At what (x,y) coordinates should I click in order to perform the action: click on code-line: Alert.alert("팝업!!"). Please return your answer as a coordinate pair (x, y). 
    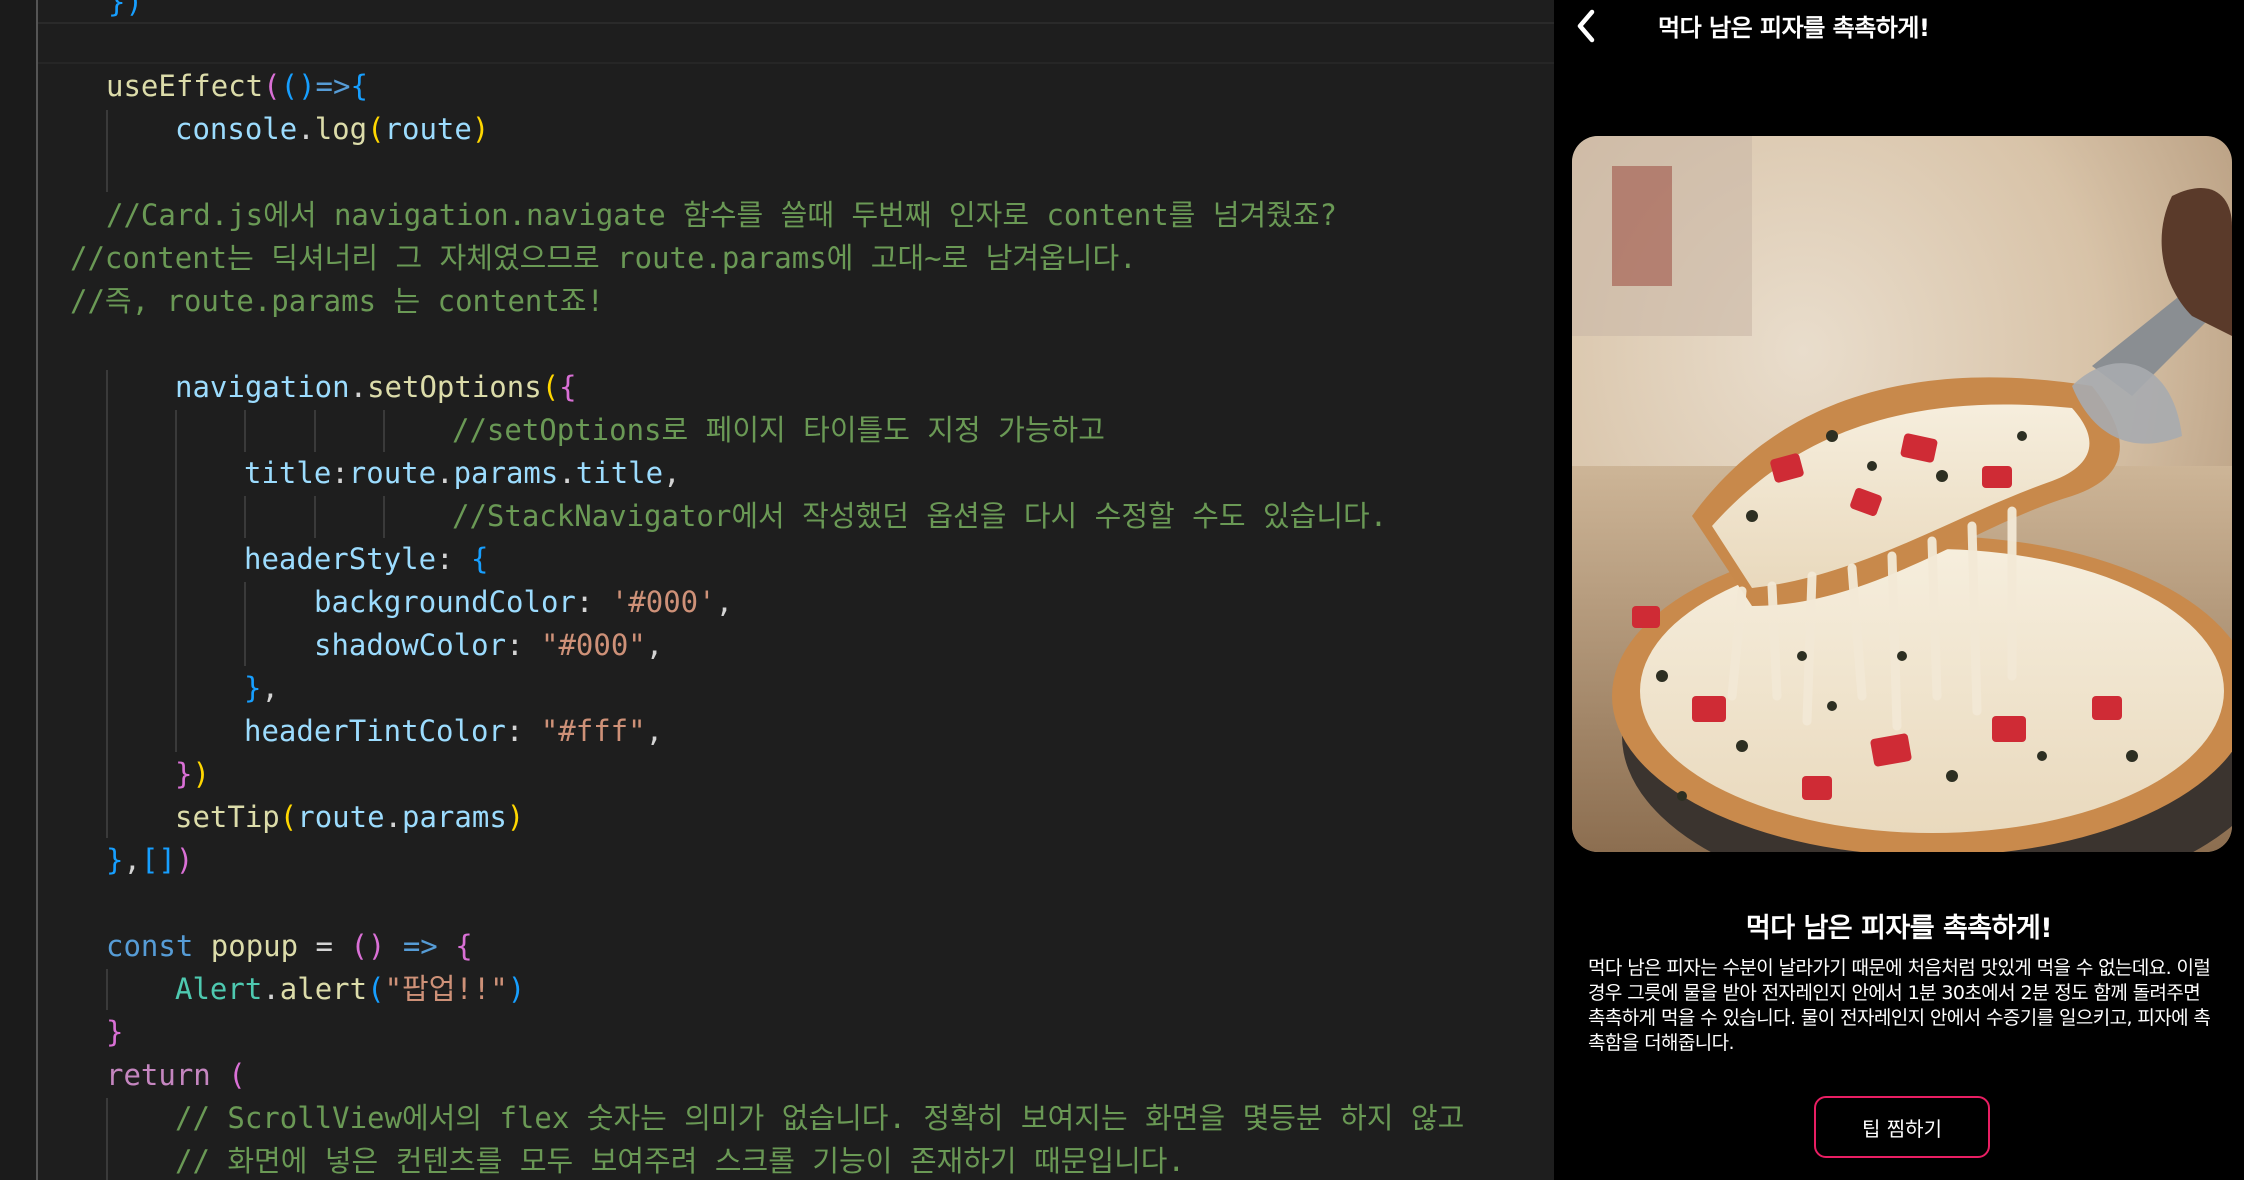
    Looking at the image, I should click on (350, 989).